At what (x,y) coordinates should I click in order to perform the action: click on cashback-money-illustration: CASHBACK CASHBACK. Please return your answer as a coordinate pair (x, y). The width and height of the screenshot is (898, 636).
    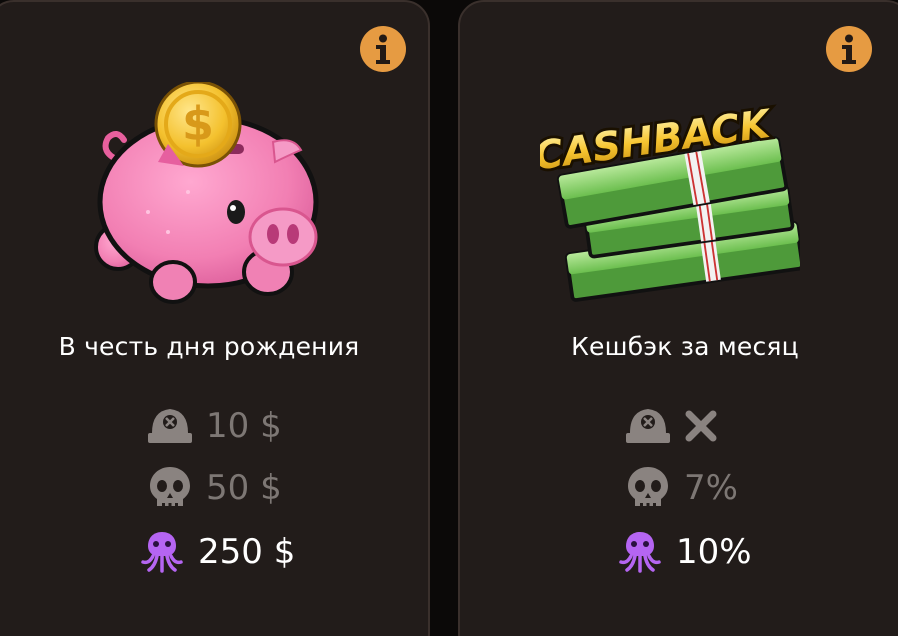
    Looking at the image, I should click on (670, 200).